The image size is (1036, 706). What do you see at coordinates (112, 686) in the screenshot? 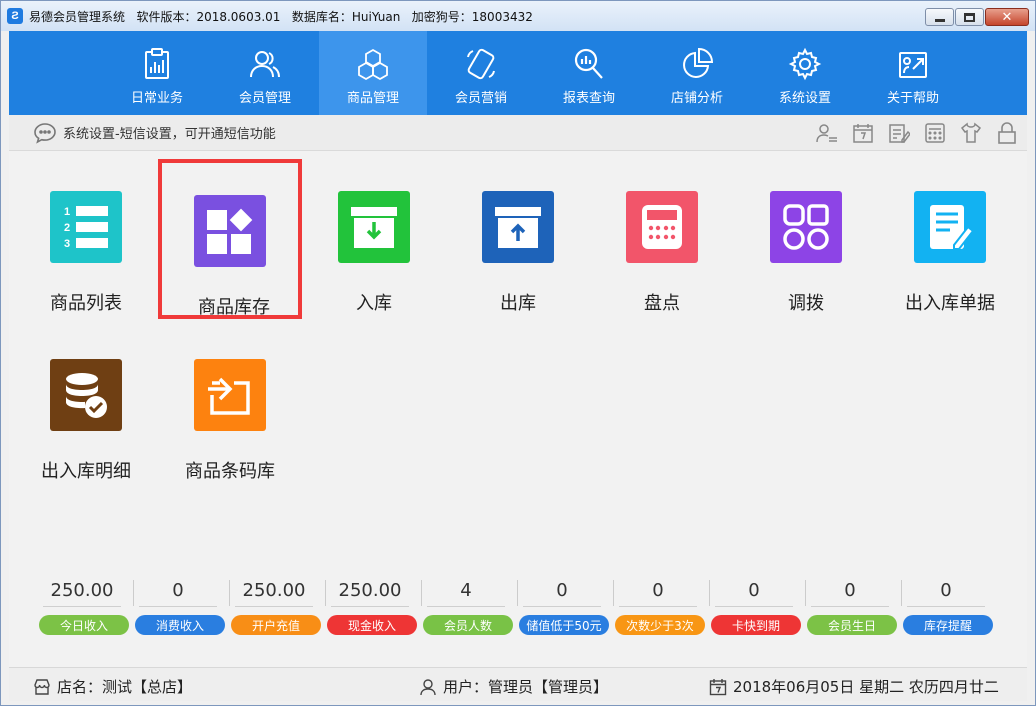
I see `store-info: 店名：测试【总店】` at bounding box center [112, 686].